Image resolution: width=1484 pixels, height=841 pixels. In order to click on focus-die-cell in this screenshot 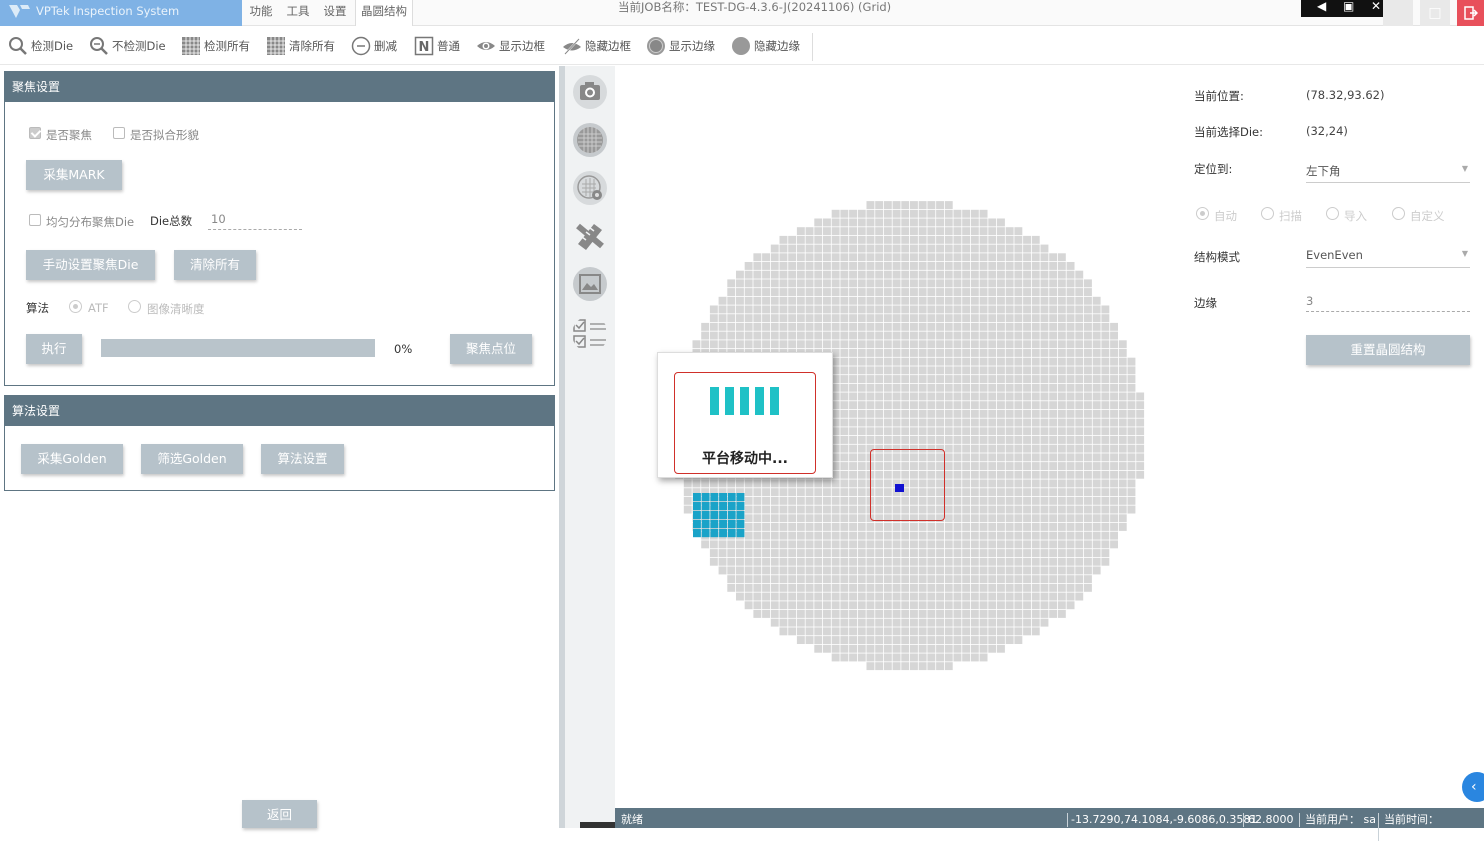, I will do `click(714, 506)`.